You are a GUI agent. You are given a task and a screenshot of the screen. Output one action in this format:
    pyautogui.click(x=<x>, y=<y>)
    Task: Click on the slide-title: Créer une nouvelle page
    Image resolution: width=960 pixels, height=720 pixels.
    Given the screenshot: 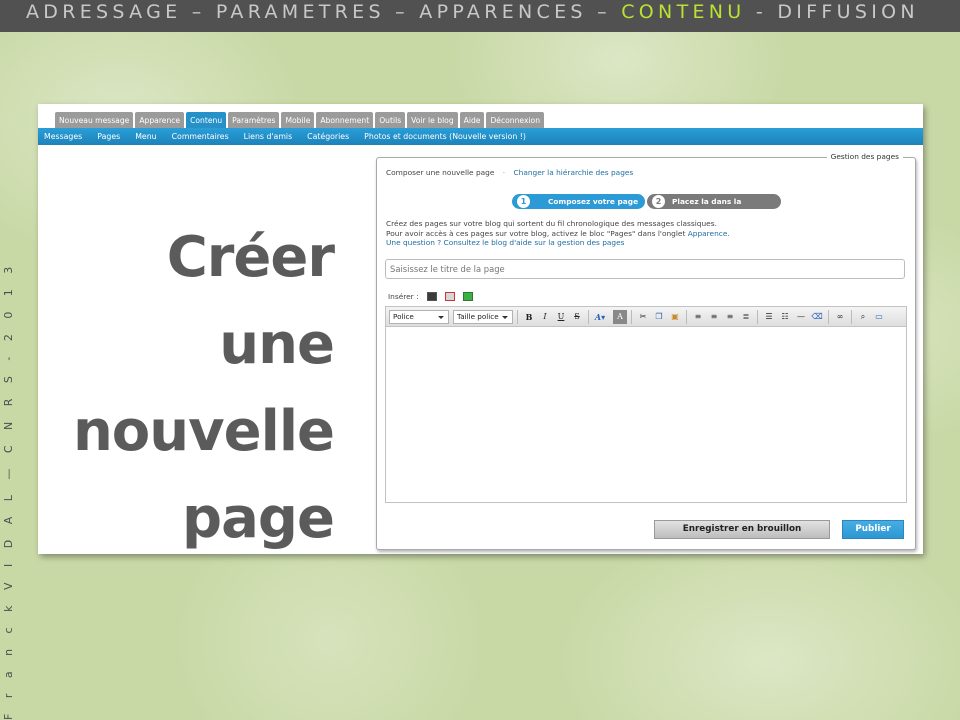 What is the action you would take?
    pyautogui.click(x=186, y=388)
    